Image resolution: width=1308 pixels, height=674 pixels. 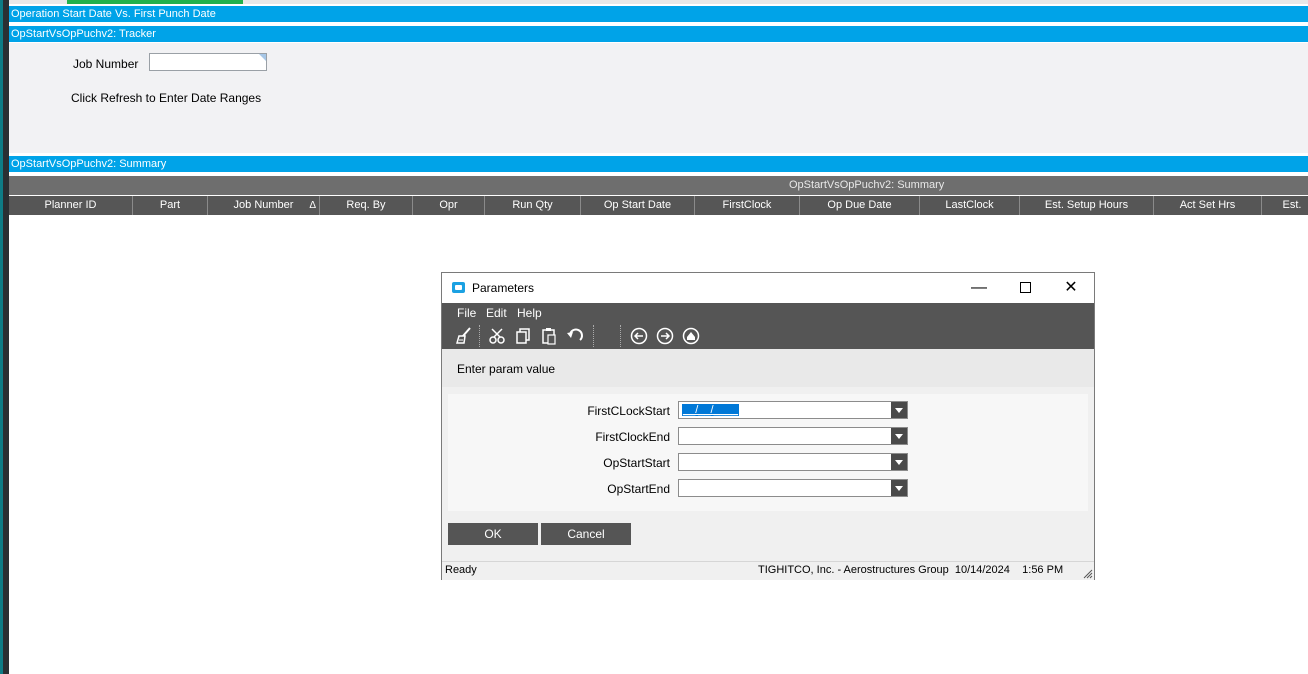 I want to click on menu-edit: Edit, so click(x=496, y=313).